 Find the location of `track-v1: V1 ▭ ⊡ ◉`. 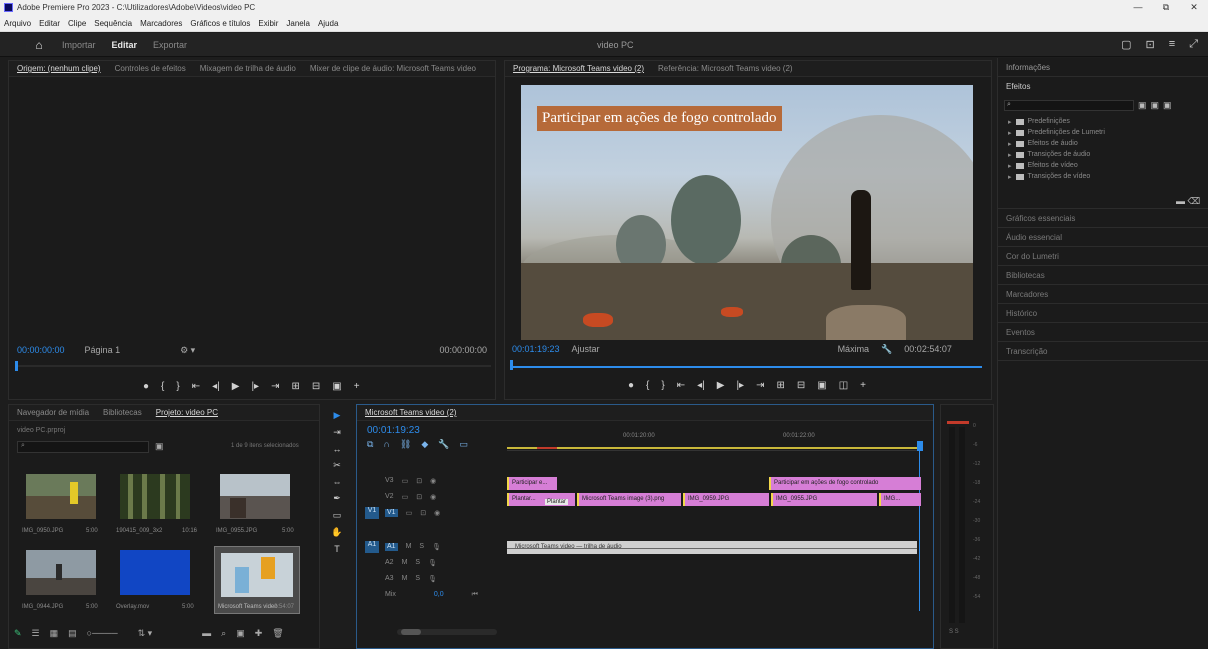

track-v1: V1 ▭ ⊡ ◉ is located at coordinates (412, 513).